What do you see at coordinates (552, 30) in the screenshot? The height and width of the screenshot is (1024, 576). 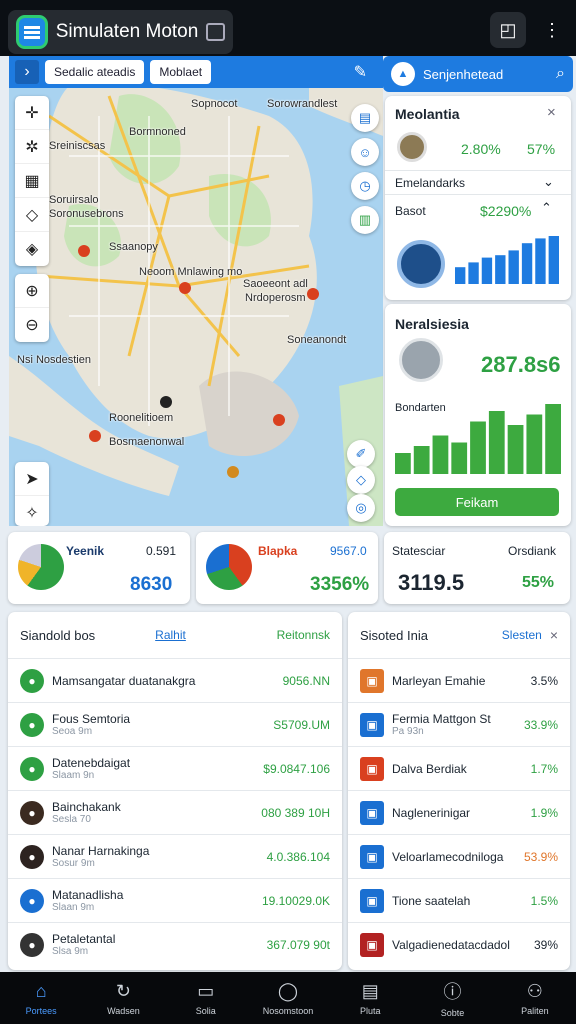 I see `more-menu-icon: ⋮` at bounding box center [552, 30].